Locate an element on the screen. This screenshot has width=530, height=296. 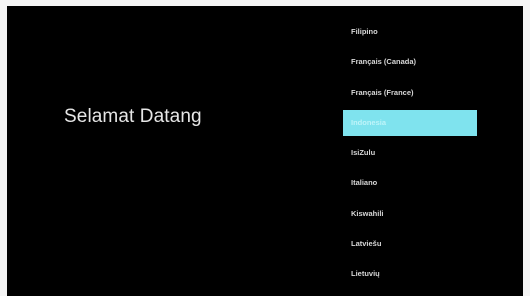
language-option-indonesia-selected: Indonesia is located at coordinates (410, 122).